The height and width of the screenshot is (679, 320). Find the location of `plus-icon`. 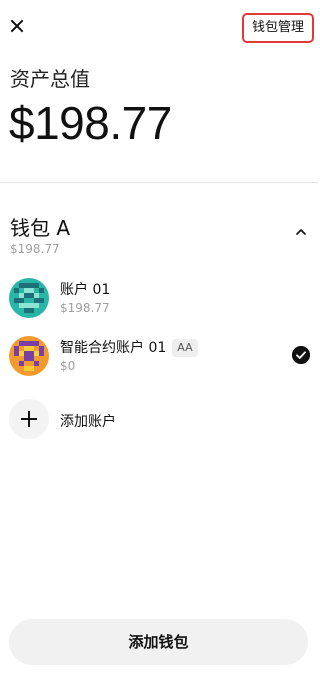

plus-icon is located at coordinates (29, 419).